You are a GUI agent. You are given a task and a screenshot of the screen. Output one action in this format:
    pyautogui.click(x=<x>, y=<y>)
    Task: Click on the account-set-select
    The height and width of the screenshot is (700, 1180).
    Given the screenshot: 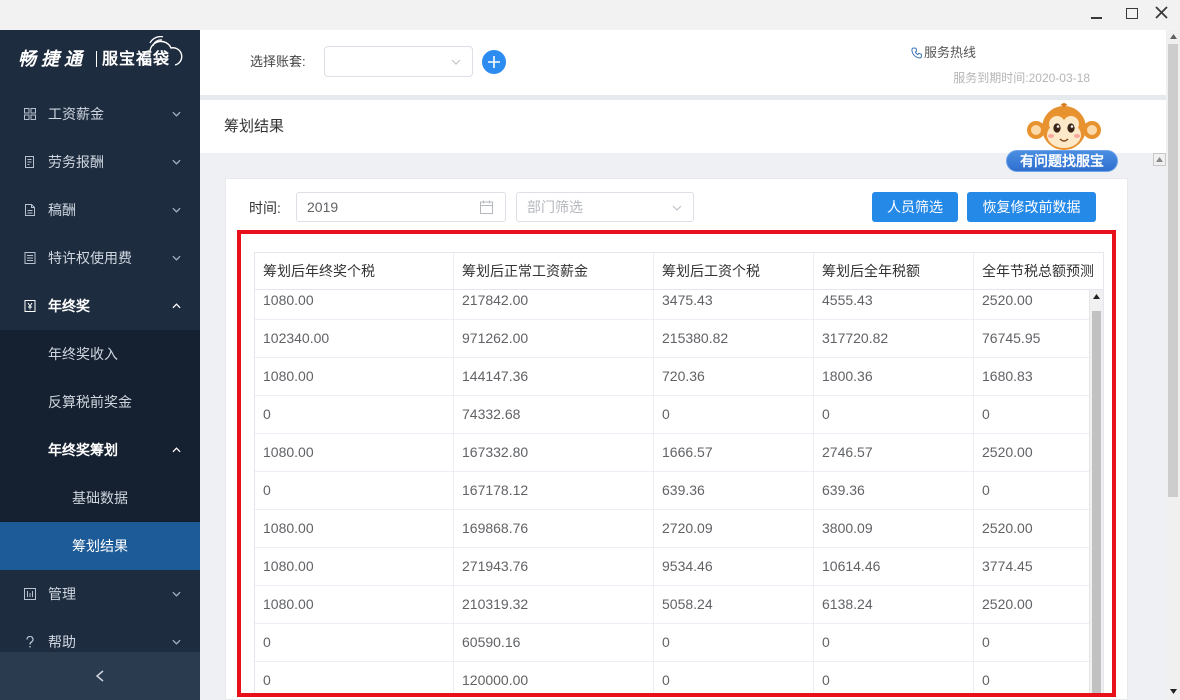 What is the action you would take?
    pyautogui.click(x=398, y=61)
    